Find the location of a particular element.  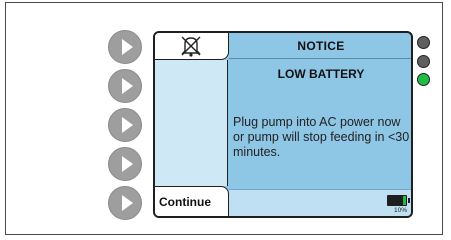

alarm-silenced-icon is located at coordinates (191, 46).